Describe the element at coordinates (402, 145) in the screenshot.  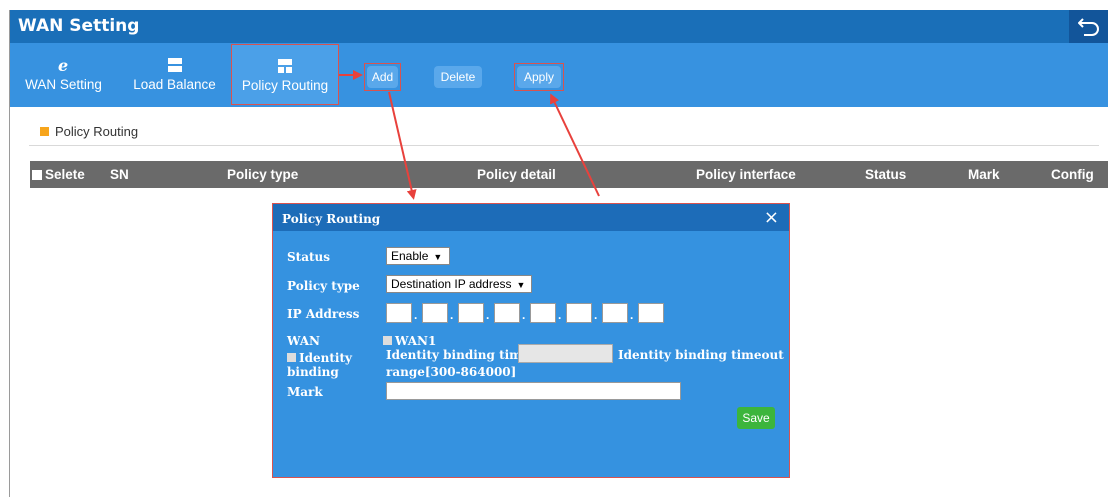
I see `arrow-add-to-dialog` at that location.